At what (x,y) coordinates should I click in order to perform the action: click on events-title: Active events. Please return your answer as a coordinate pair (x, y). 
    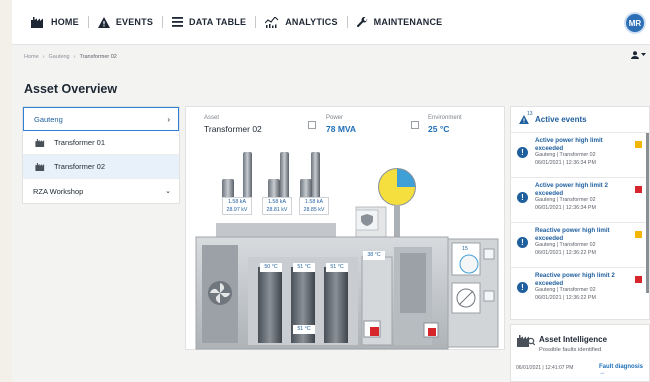
    Looking at the image, I should click on (561, 119).